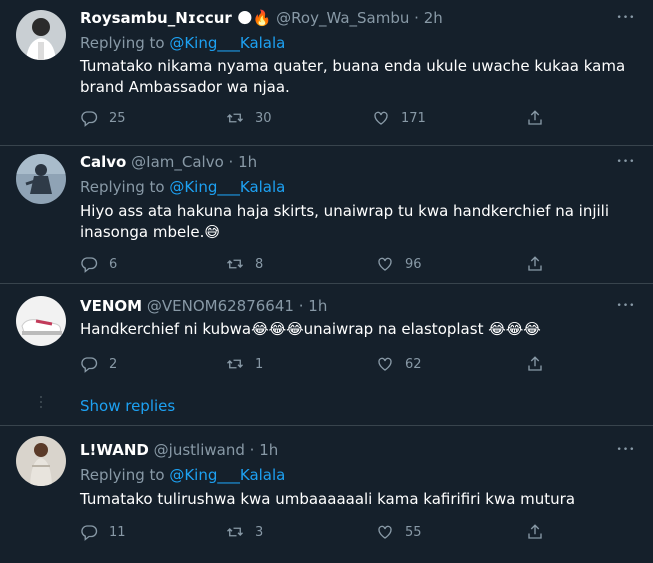  Describe the element at coordinates (249, 118) in the screenshot. I see `retweet-button: 30` at that location.